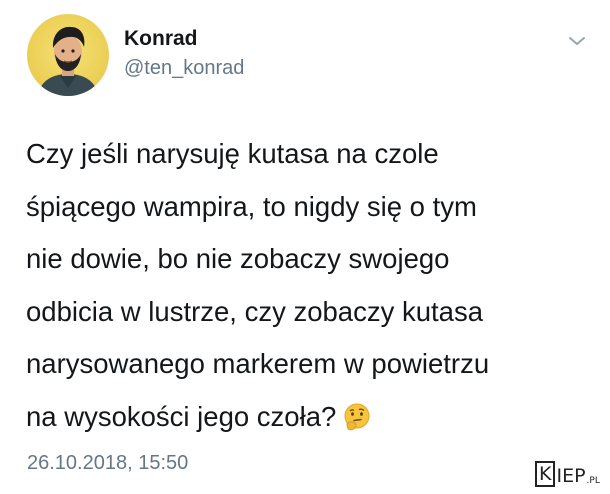  Describe the element at coordinates (593, 481) in the screenshot. I see `watermark-suffix: .PL` at that location.